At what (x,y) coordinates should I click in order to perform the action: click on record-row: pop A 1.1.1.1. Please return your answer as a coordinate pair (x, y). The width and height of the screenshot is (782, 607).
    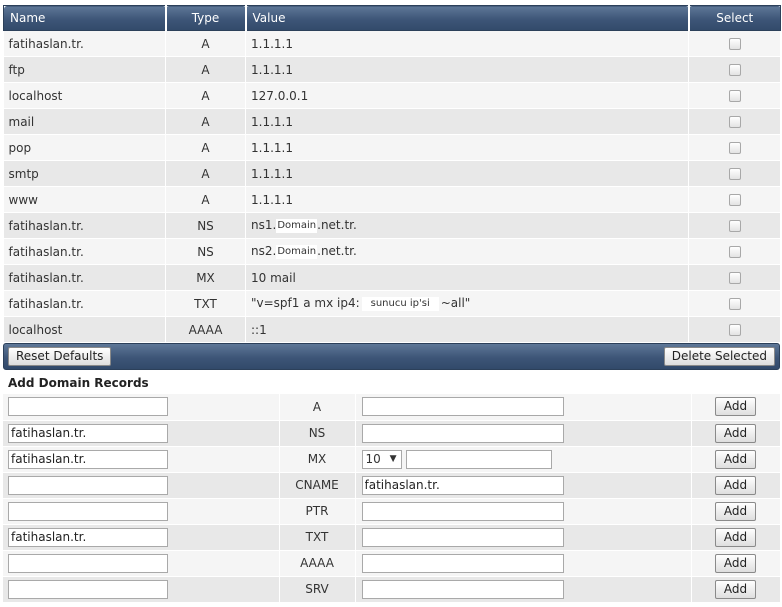
    Looking at the image, I should click on (392, 147).